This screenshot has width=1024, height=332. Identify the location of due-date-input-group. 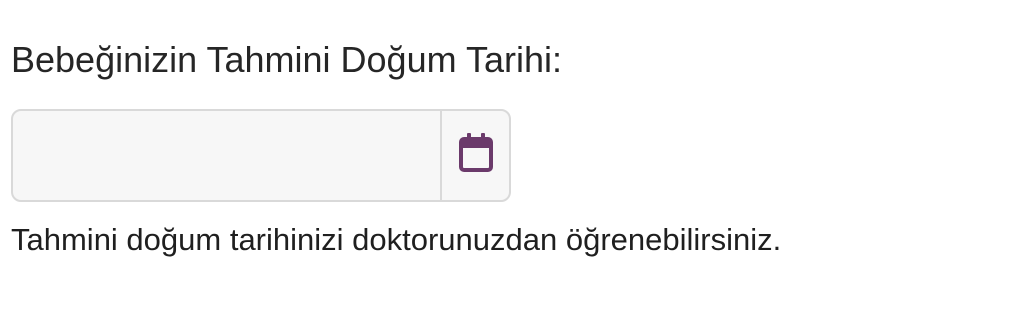
(261, 155).